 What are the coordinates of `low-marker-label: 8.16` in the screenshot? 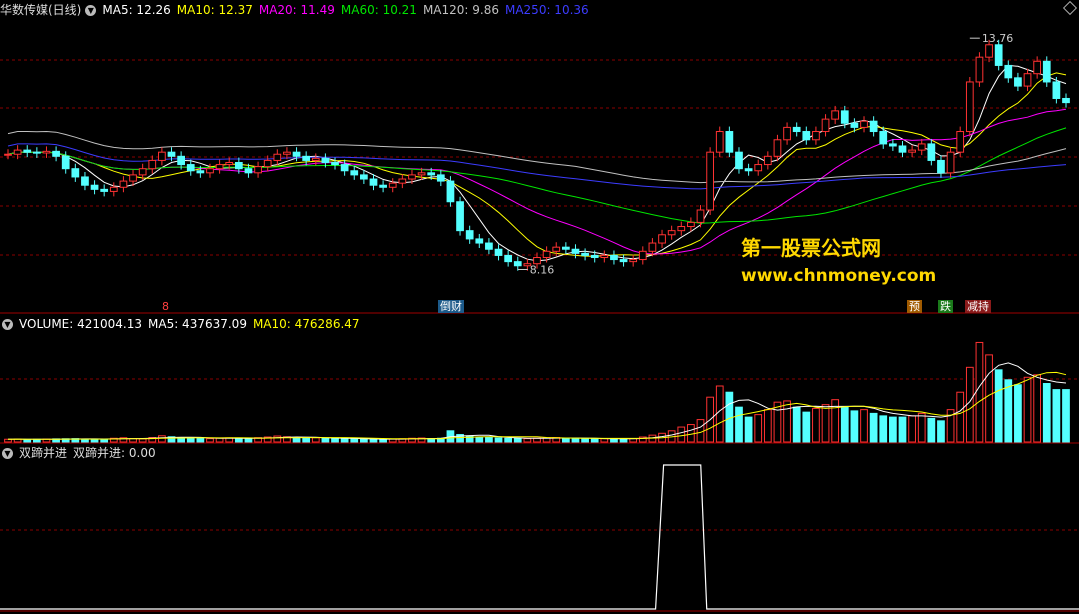 It's located at (542, 269).